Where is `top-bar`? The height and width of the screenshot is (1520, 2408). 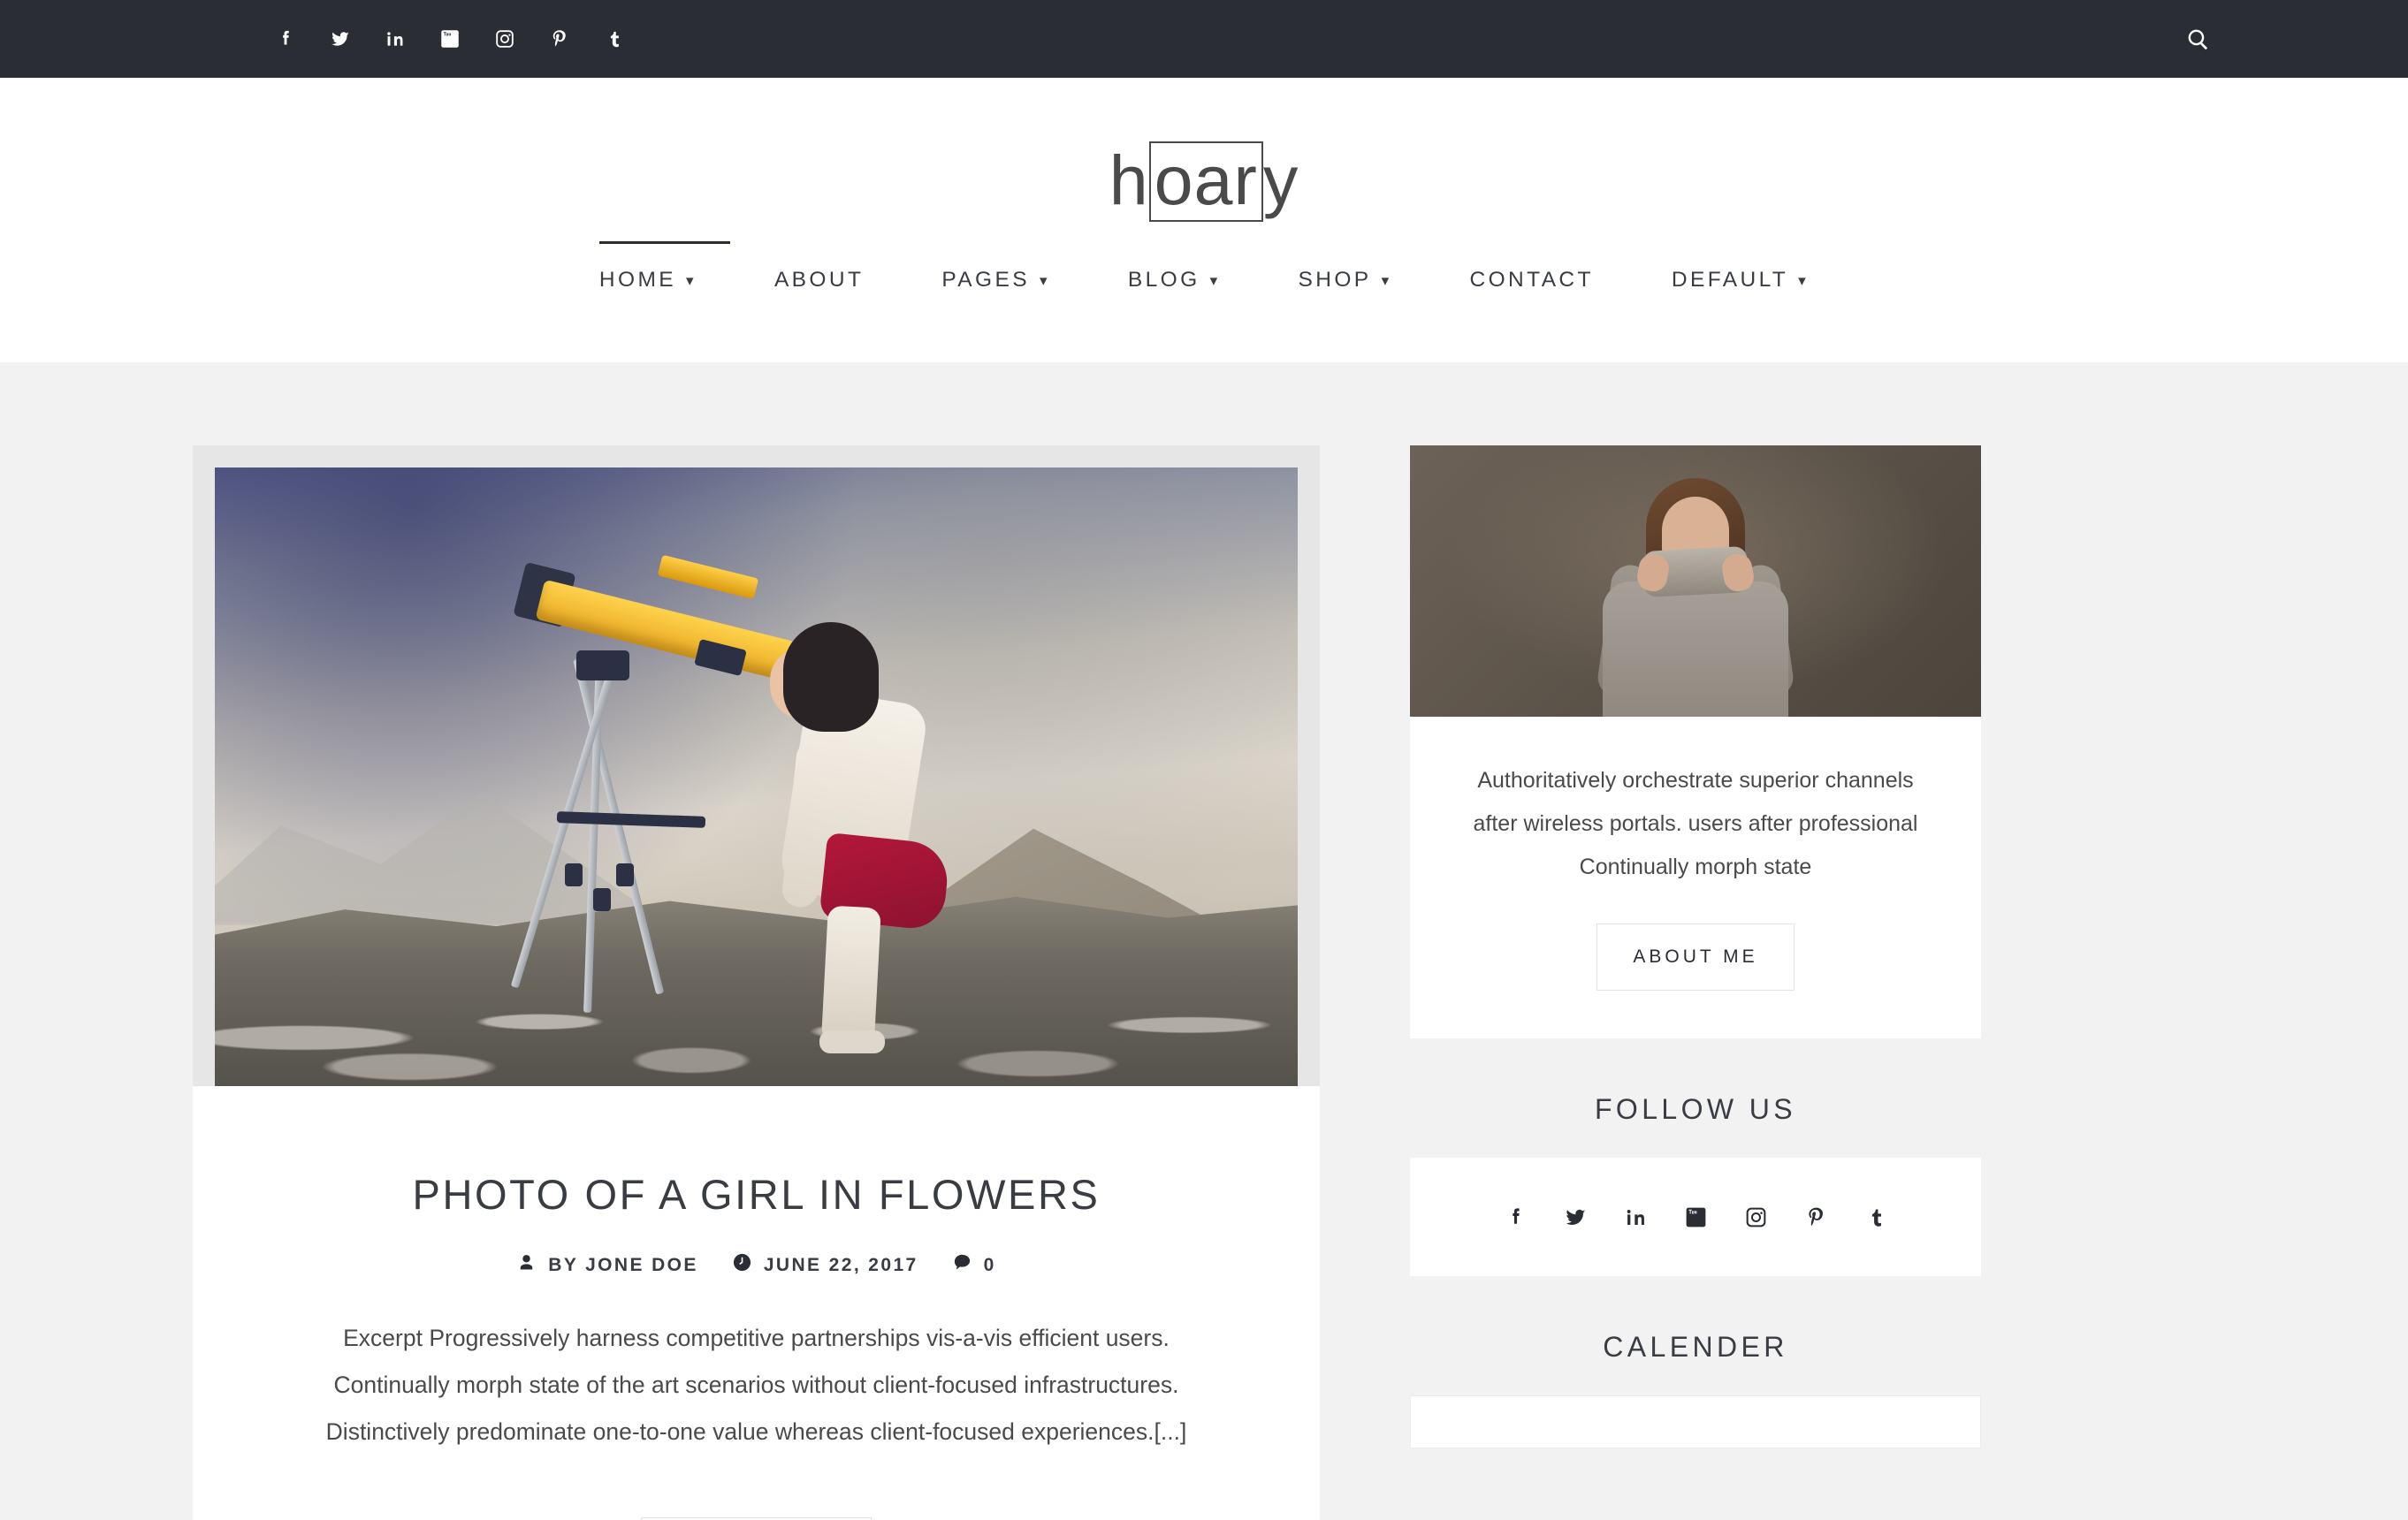
top-bar is located at coordinates (1204, 39).